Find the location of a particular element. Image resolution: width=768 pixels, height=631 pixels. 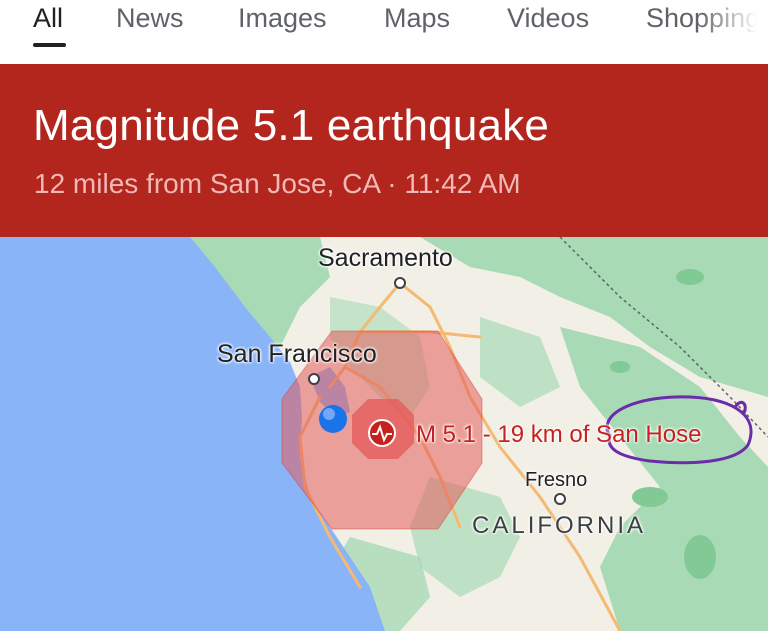

tab-all: All is located at coordinates (48, 18).